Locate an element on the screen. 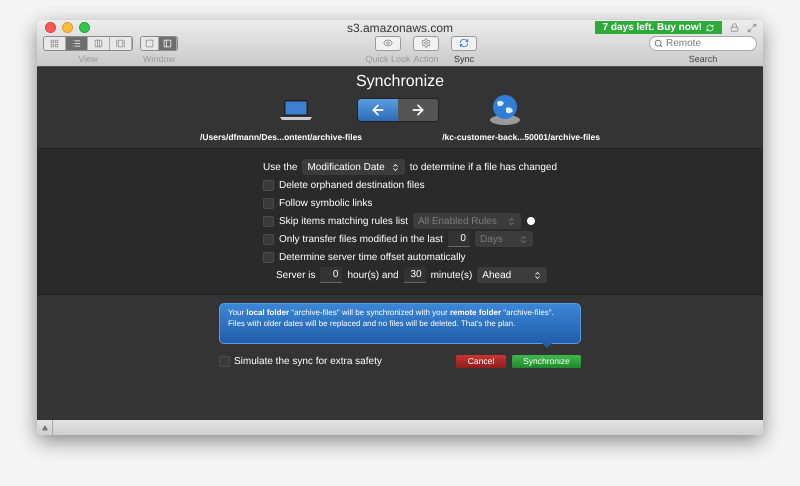 The width and height of the screenshot is (800, 486). sync-icon is located at coordinates (464, 43).